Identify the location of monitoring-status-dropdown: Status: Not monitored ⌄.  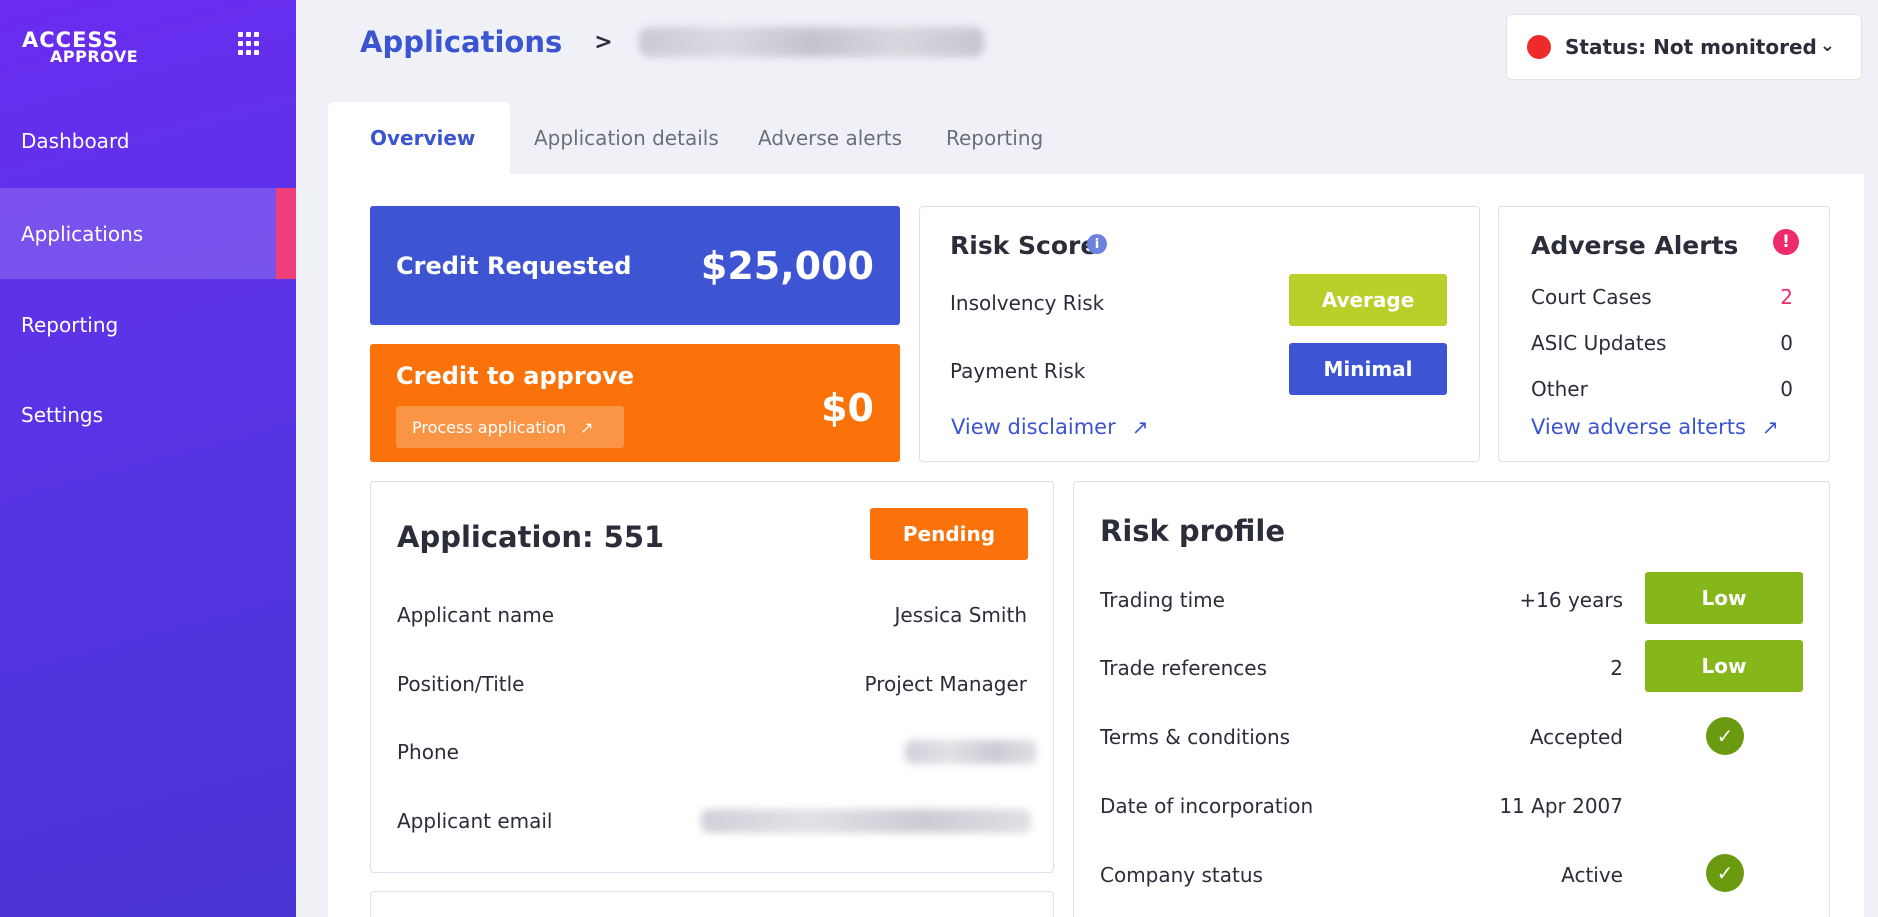
(1684, 47).